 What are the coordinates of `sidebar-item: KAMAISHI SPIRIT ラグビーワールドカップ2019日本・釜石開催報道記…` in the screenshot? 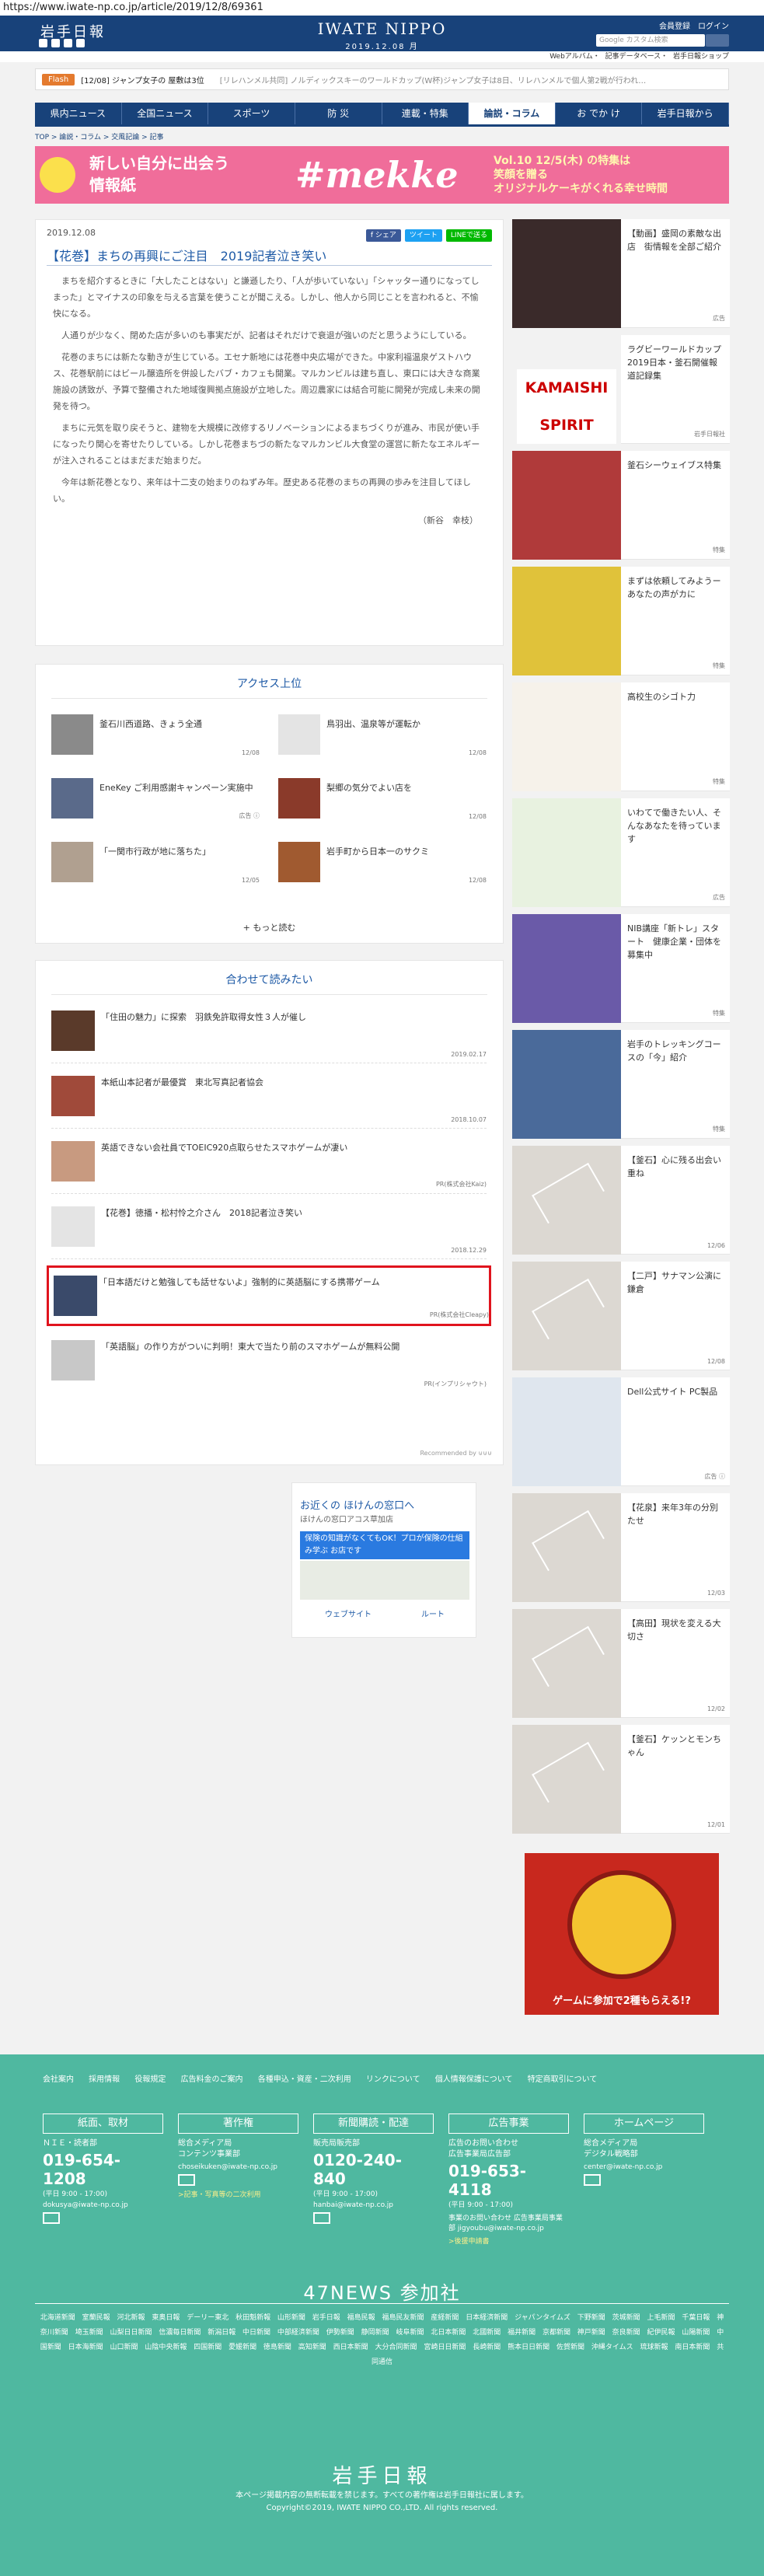 It's located at (621, 390).